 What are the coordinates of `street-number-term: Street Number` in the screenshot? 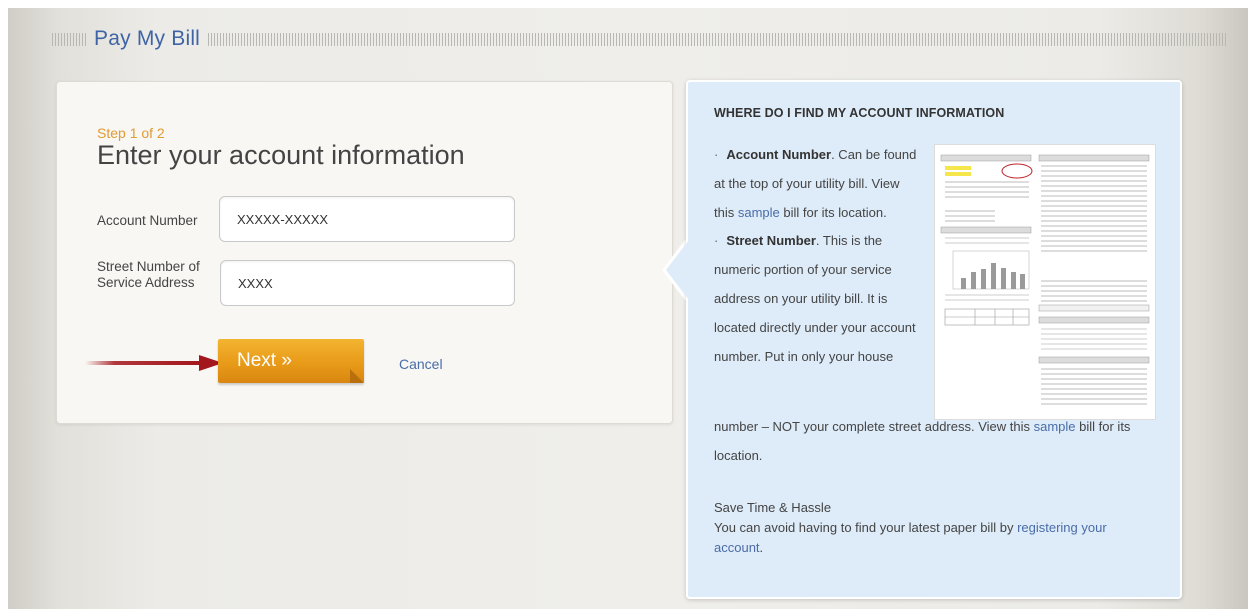 It's located at (771, 241).